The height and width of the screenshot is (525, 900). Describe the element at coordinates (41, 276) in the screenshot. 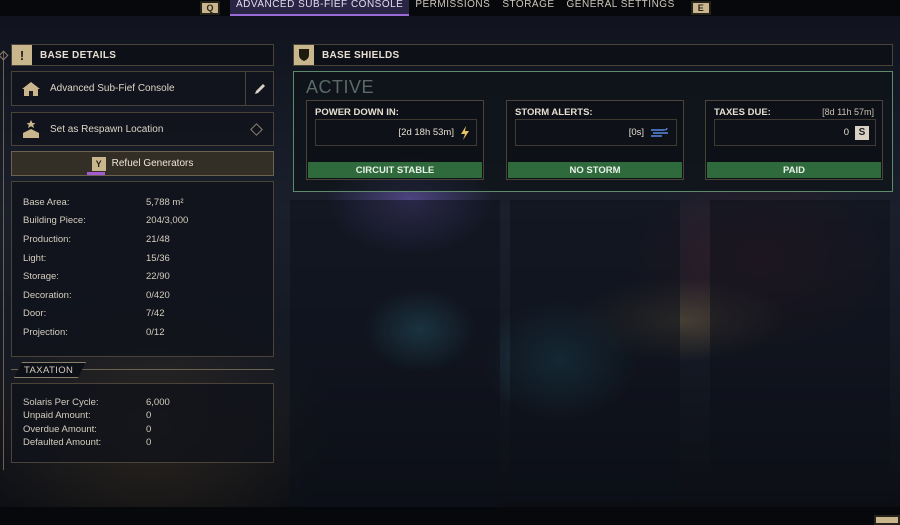

I see `stat-label: Storage:` at that location.